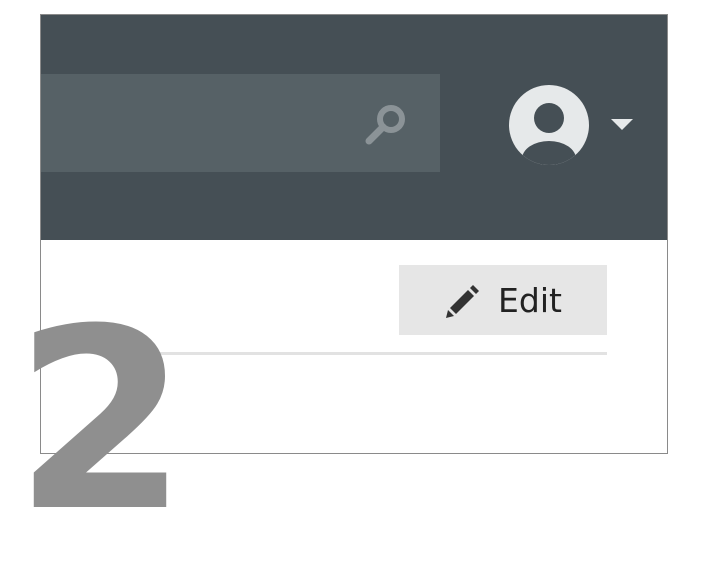 The width and height of the screenshot is (704, 566). I want to click on user-avatar-icon, so click(549, 125).